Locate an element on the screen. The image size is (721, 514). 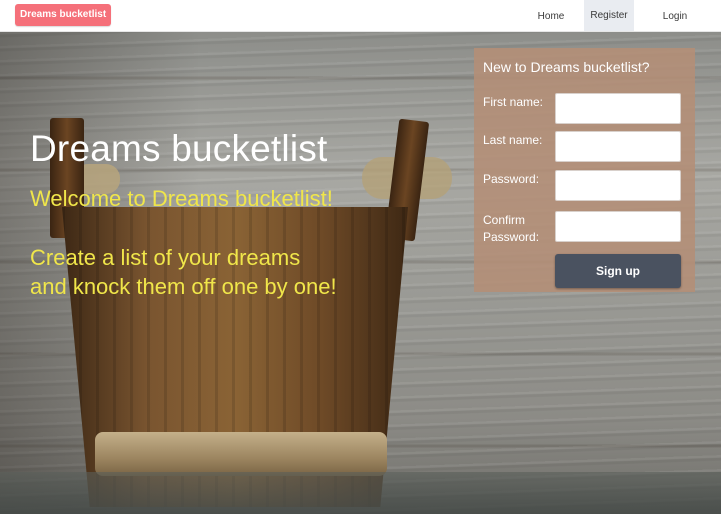
last-name-field is located at coordinates (618, 146).